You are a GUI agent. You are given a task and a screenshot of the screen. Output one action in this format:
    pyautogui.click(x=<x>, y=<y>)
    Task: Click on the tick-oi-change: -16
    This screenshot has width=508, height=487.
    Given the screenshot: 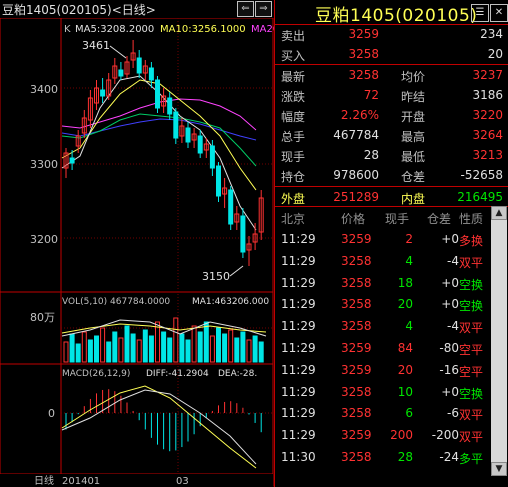 What is the action you would take?
    pyautogui.click(x=449, y=369)
    